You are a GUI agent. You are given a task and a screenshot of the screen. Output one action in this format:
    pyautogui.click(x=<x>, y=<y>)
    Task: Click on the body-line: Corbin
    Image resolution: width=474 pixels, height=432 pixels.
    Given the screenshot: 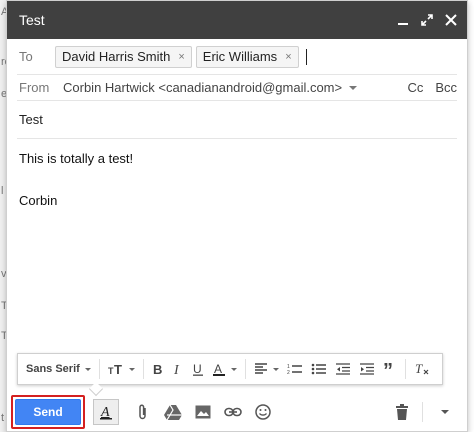 What is the action you would take?
    pyautogui.click(x=38, y=200)
    